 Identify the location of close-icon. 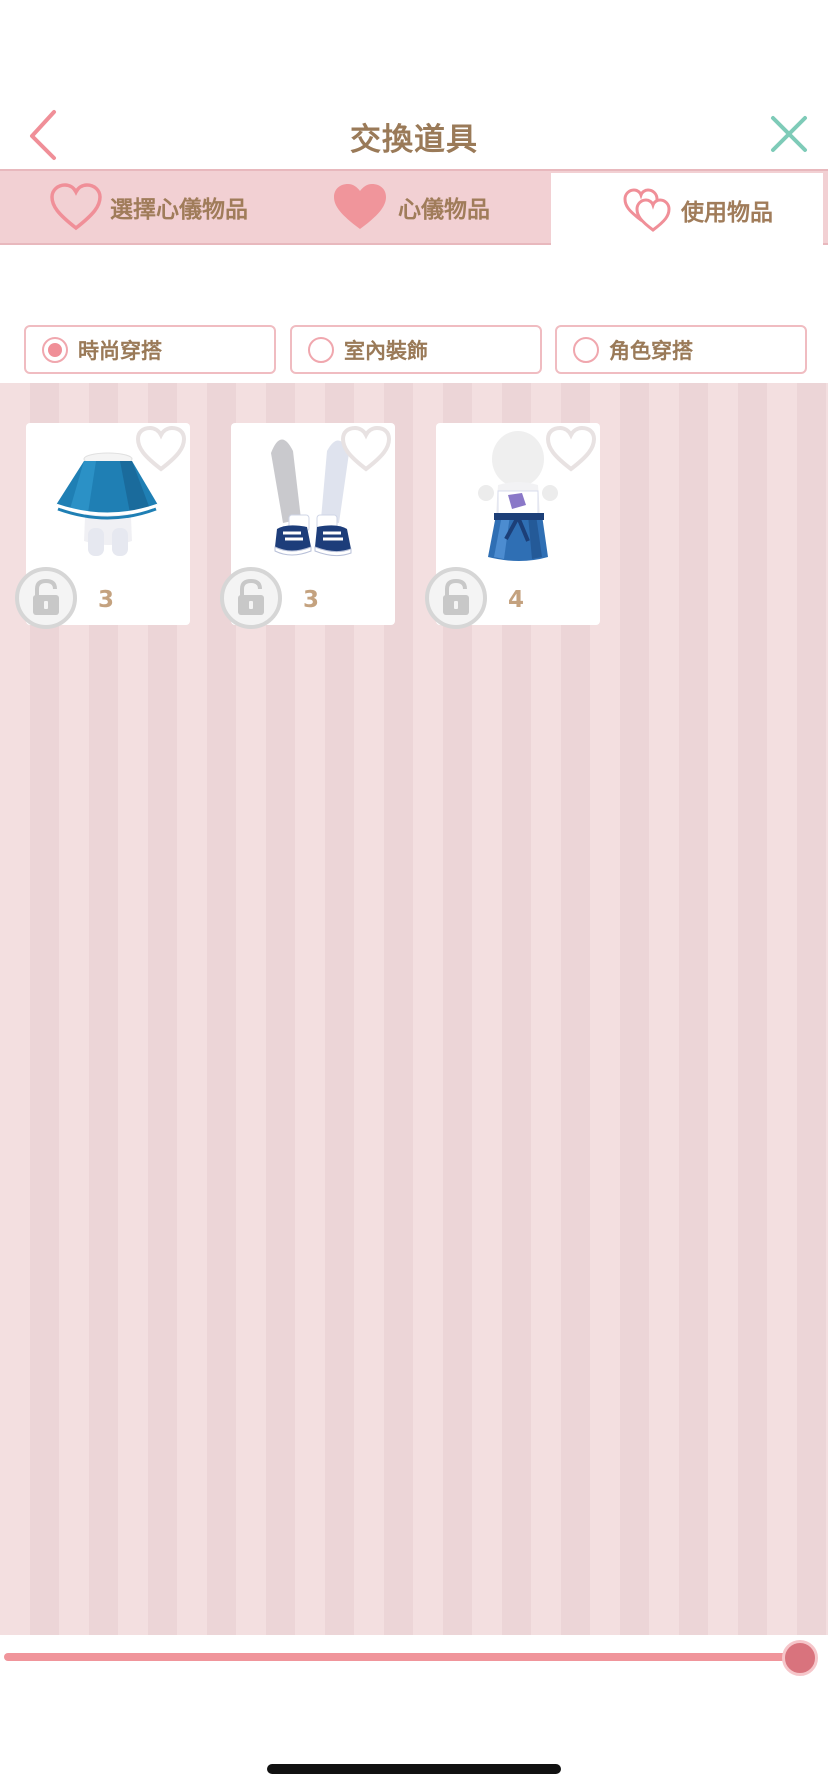
(789, 134).